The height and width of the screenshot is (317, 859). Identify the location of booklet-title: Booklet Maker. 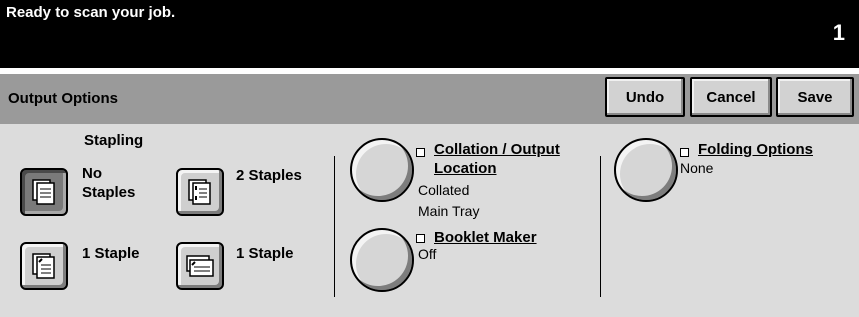
(485, 237).